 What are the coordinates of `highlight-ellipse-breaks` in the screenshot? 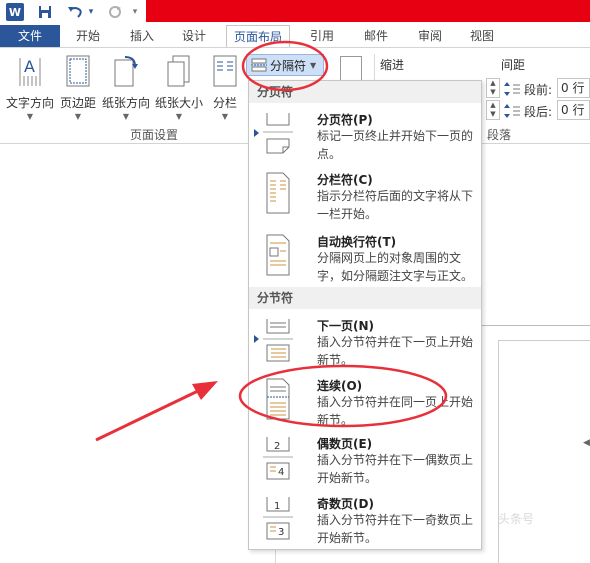 It's located at (285, 66).